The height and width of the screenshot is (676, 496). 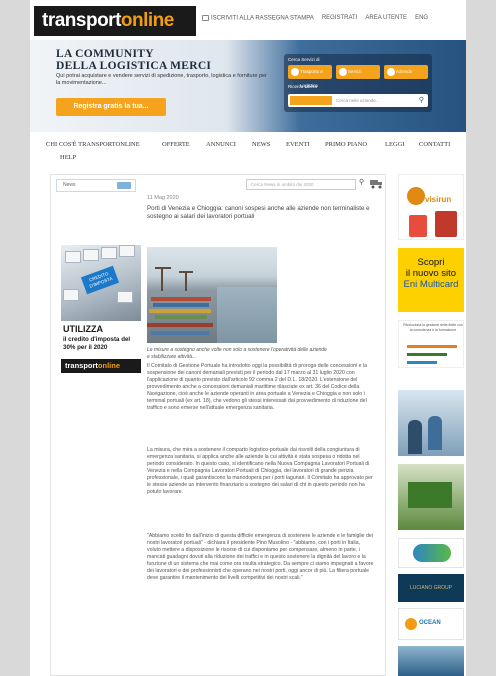 I want to click on register-link: REGISTRATI, so click(x=340, y=18).